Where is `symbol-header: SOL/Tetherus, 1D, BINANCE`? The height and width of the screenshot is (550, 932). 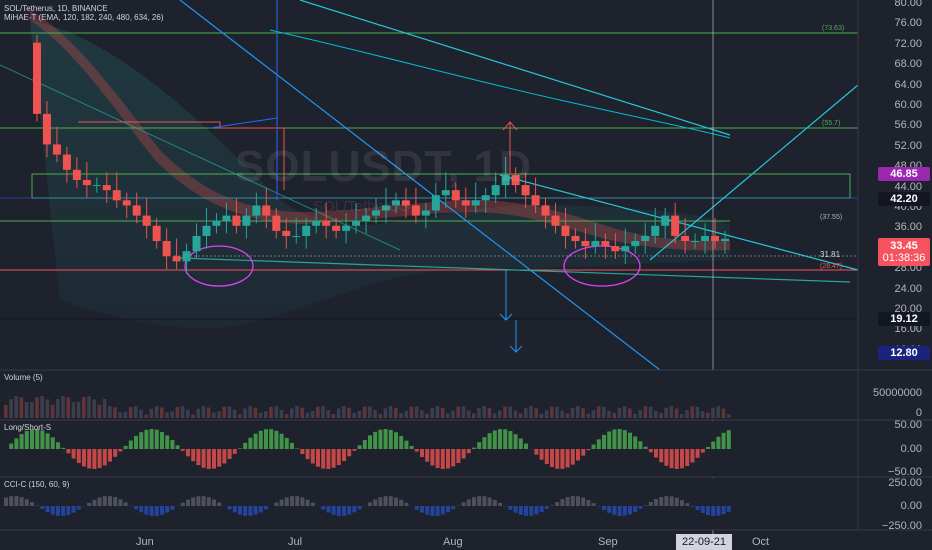
symbol-header: SOL/Tetherus, 1D, BINANCE is located at coordinates (56, 8).